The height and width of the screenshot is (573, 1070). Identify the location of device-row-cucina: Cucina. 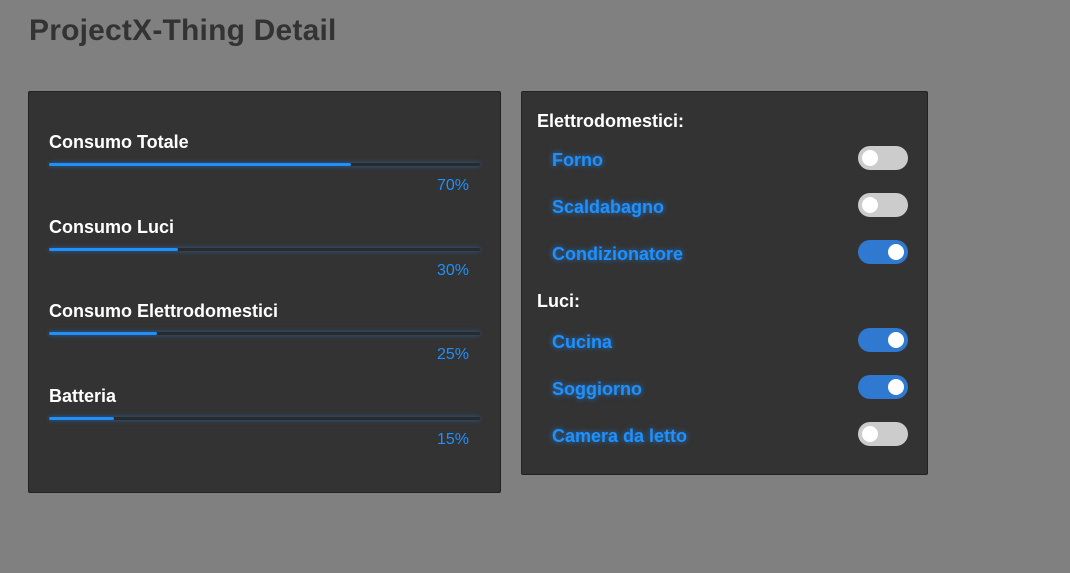
(730, 343).